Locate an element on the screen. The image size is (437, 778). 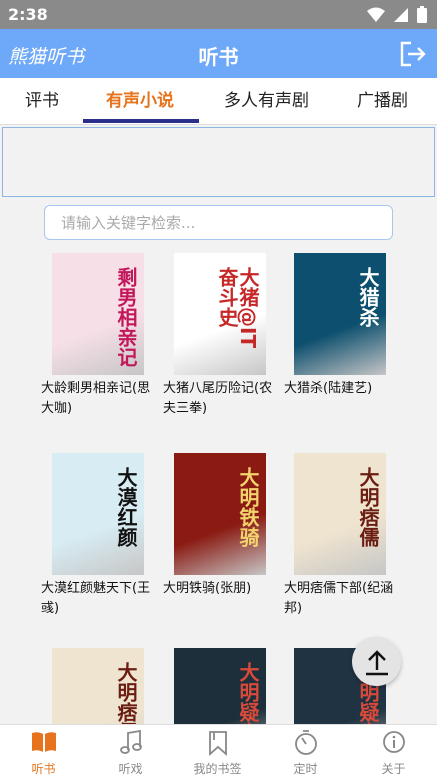
book-cover-title: 大猎杀 is located at coordinates (368, 297).